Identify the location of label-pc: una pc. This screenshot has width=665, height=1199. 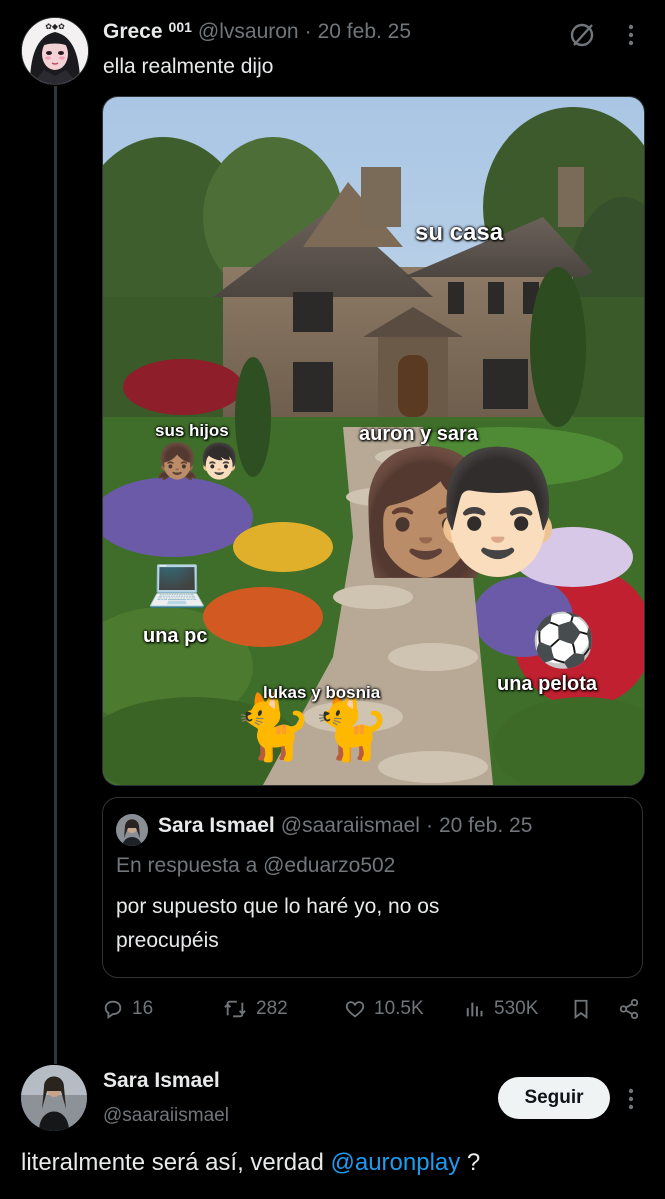
(175, 636).